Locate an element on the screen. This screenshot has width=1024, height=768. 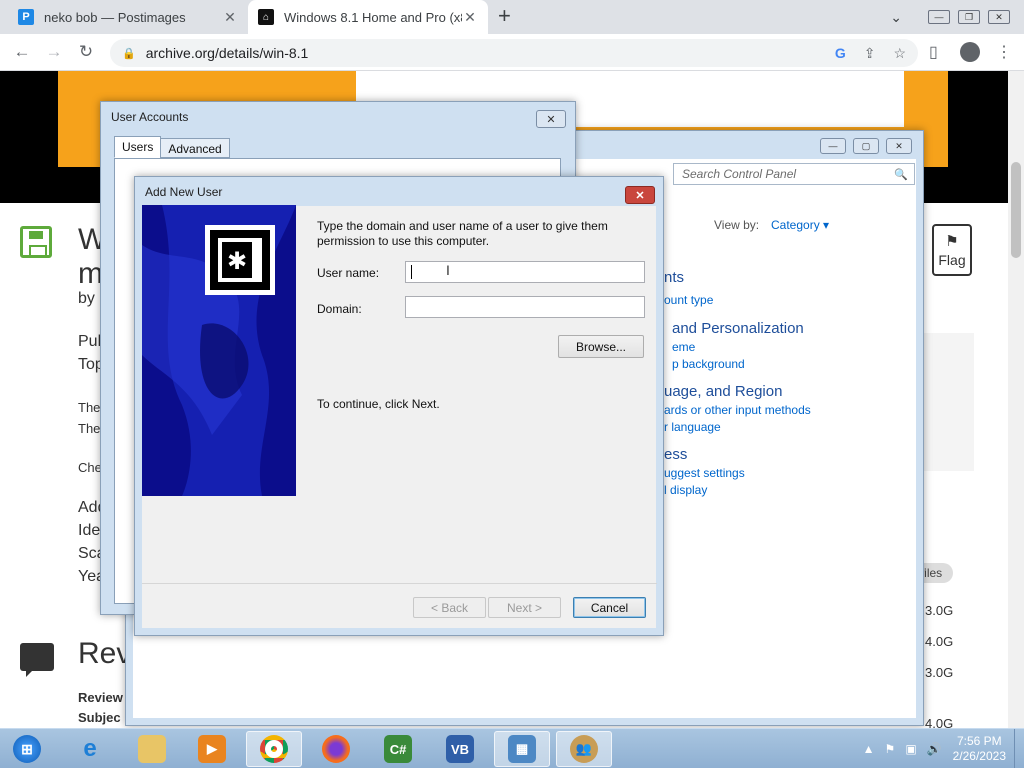
cp-link: r language is located at coordinates (692, 427).